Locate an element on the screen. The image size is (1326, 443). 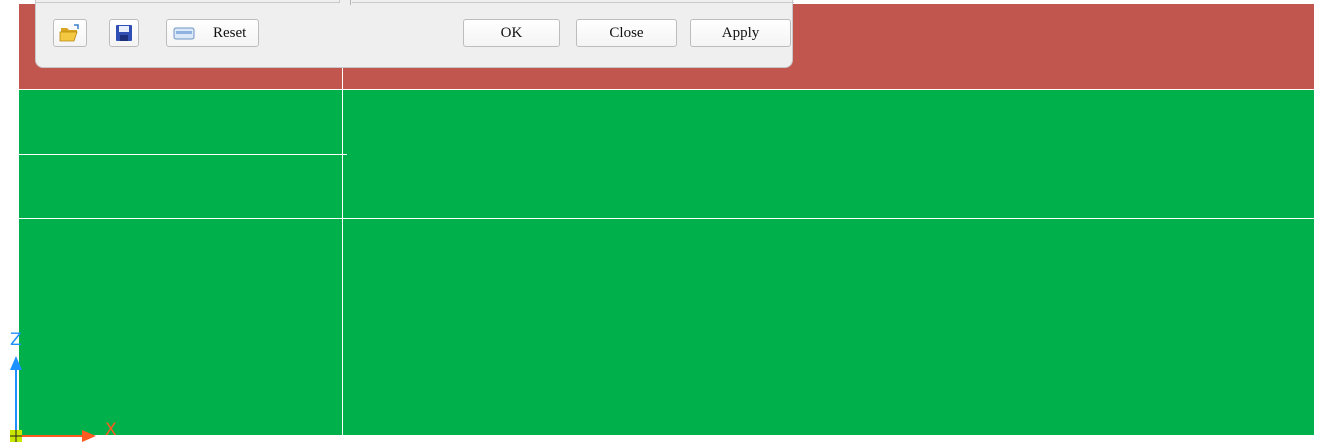
x-axis-arrow is located at coordinates (89, 436).